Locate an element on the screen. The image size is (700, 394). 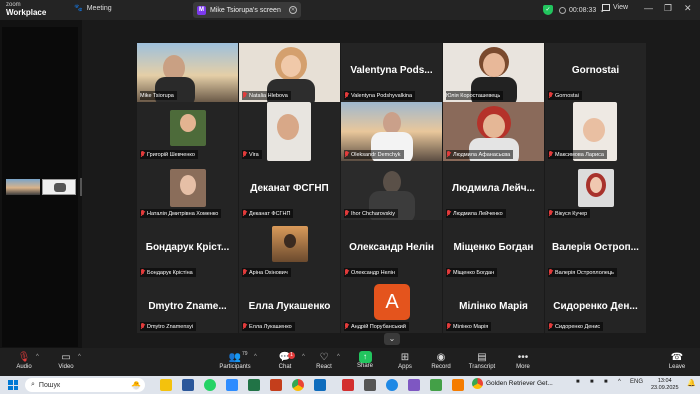
participant-name: Oleksandr Demchyk is located at coordinates (376, 154).